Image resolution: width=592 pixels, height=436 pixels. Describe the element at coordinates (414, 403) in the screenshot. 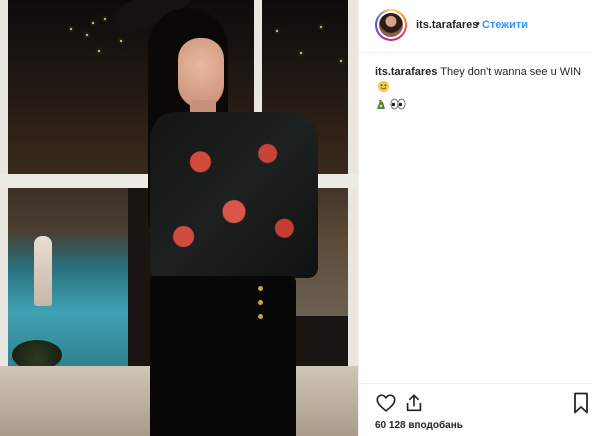

I see `share-upload-icon` at that location.